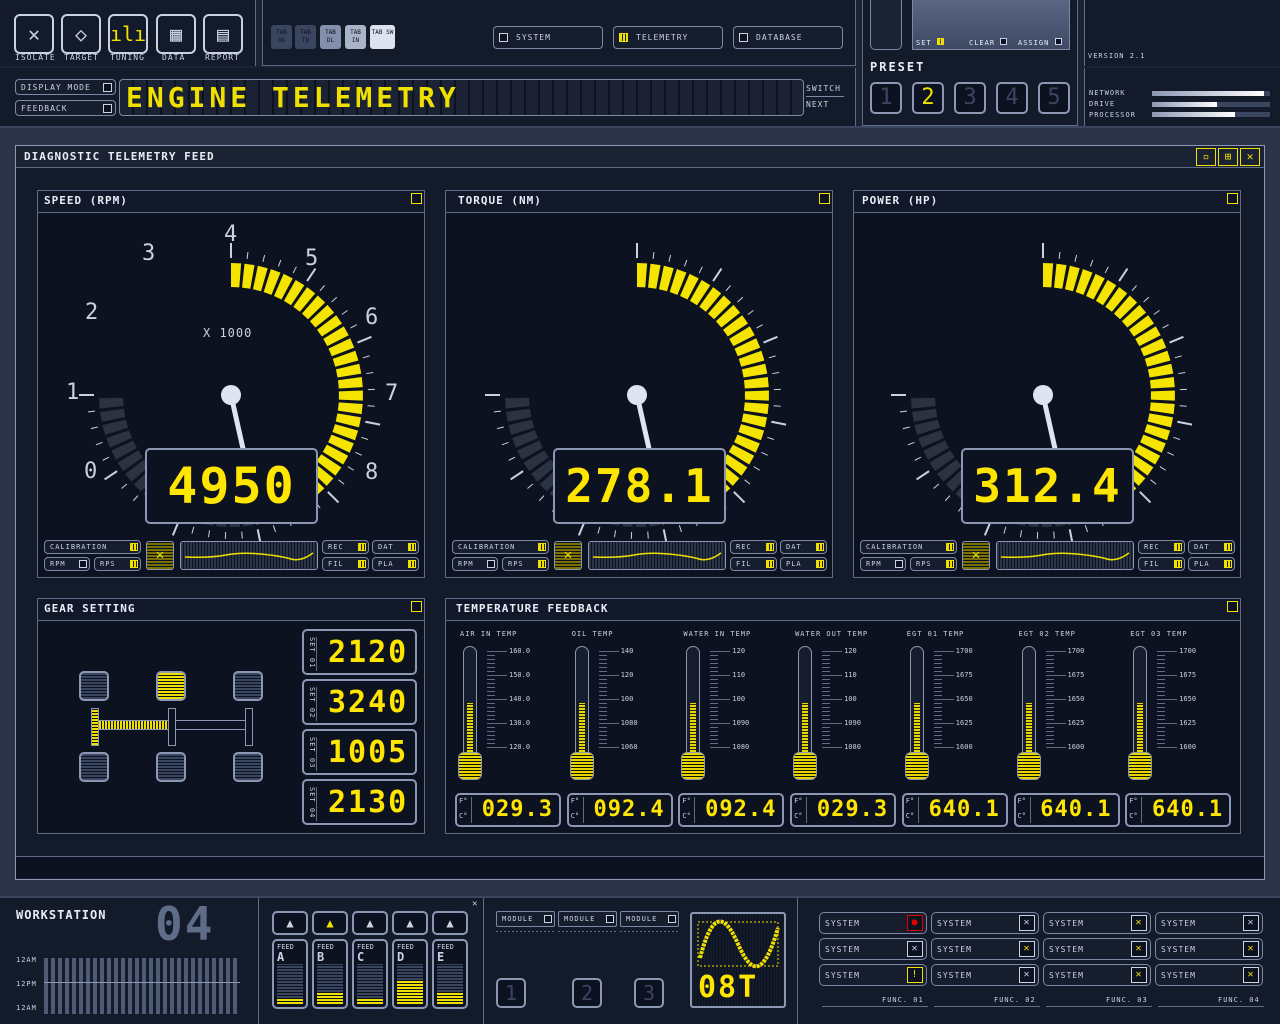 The width and height of the screenshot is (1280, 1024). What do you see at coordinates (1161, 564) in the screenshot?
I see `power-fil-button: FIL` at bounding box center [1161, 564].